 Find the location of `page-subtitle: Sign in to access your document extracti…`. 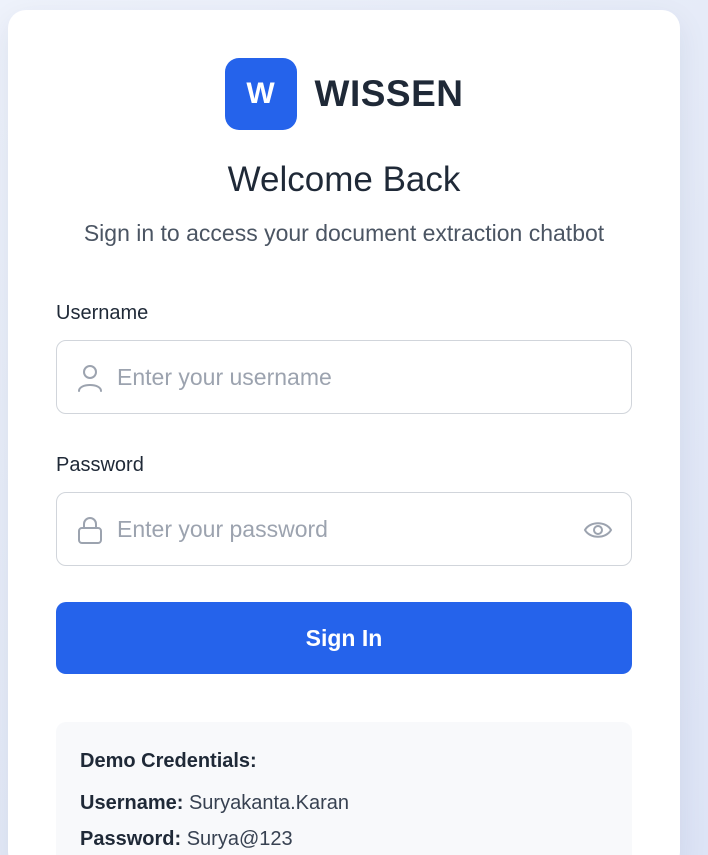

page-subtitle: Sign in to access your document extracti… is located at coordinates (344, 233).